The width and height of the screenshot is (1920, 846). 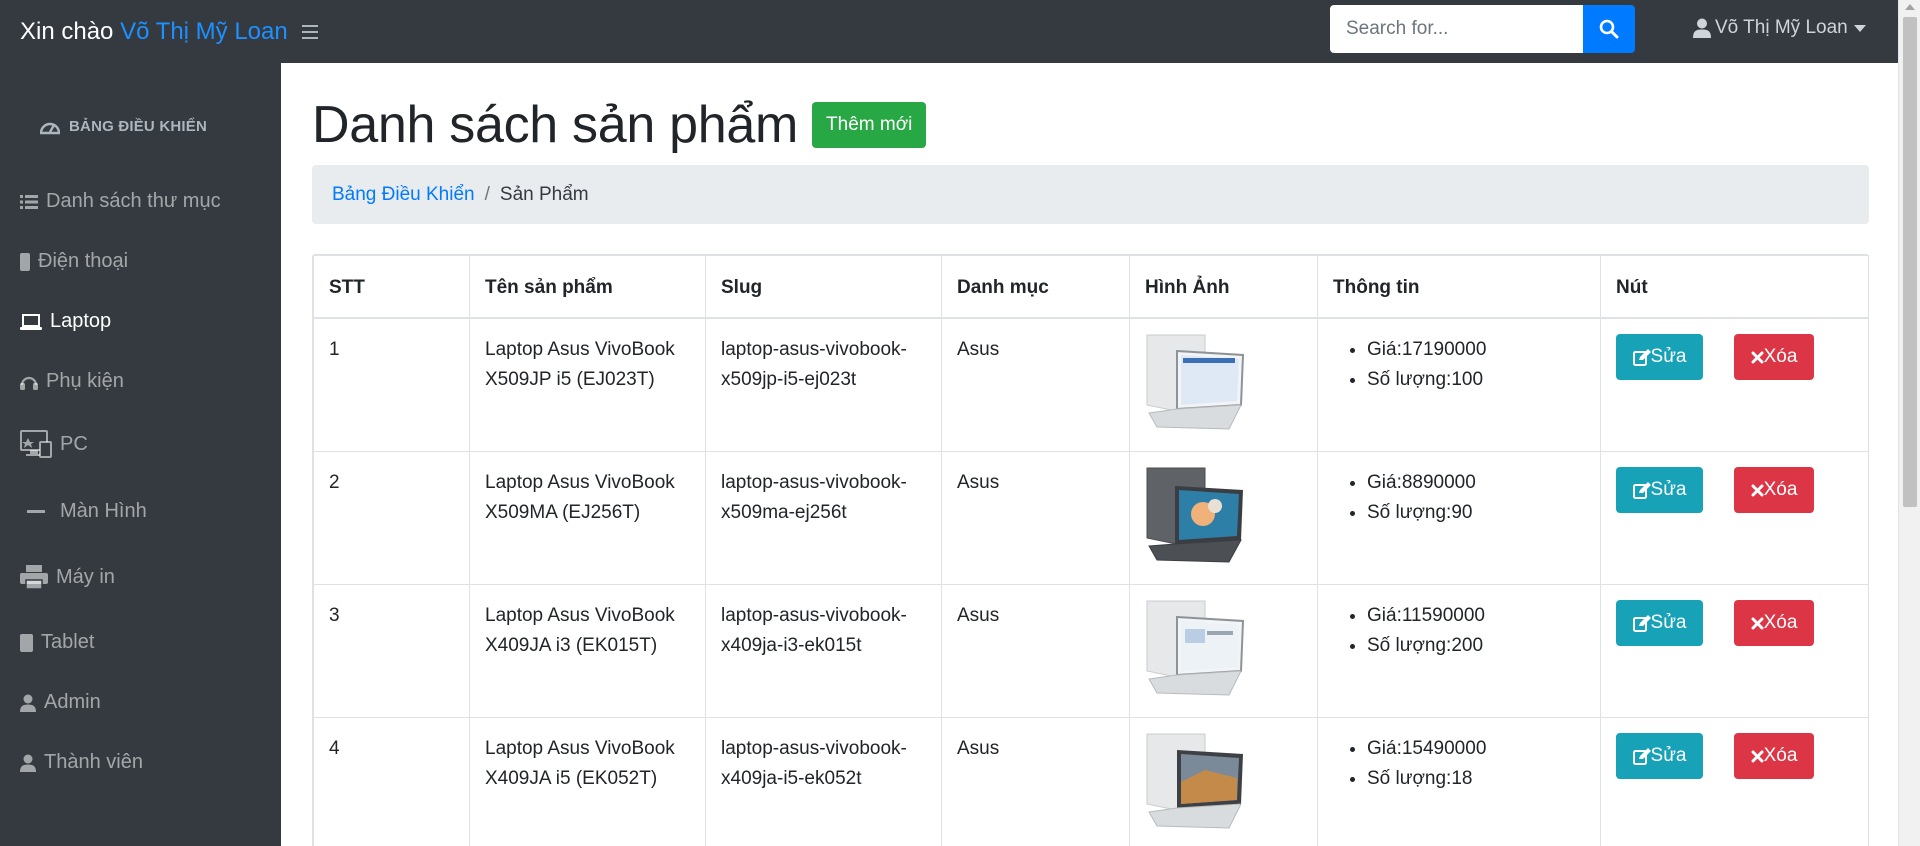 I want to click on column-header-info: Thông tin, so click(x=1459, y=287).